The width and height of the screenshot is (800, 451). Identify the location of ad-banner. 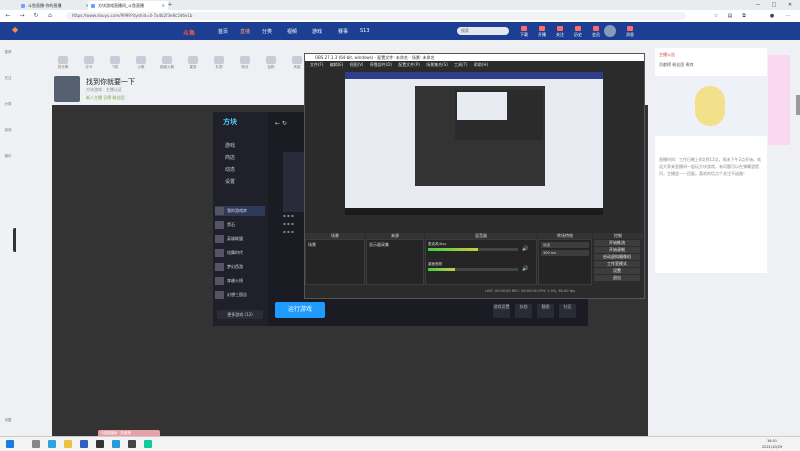
(779, 100).